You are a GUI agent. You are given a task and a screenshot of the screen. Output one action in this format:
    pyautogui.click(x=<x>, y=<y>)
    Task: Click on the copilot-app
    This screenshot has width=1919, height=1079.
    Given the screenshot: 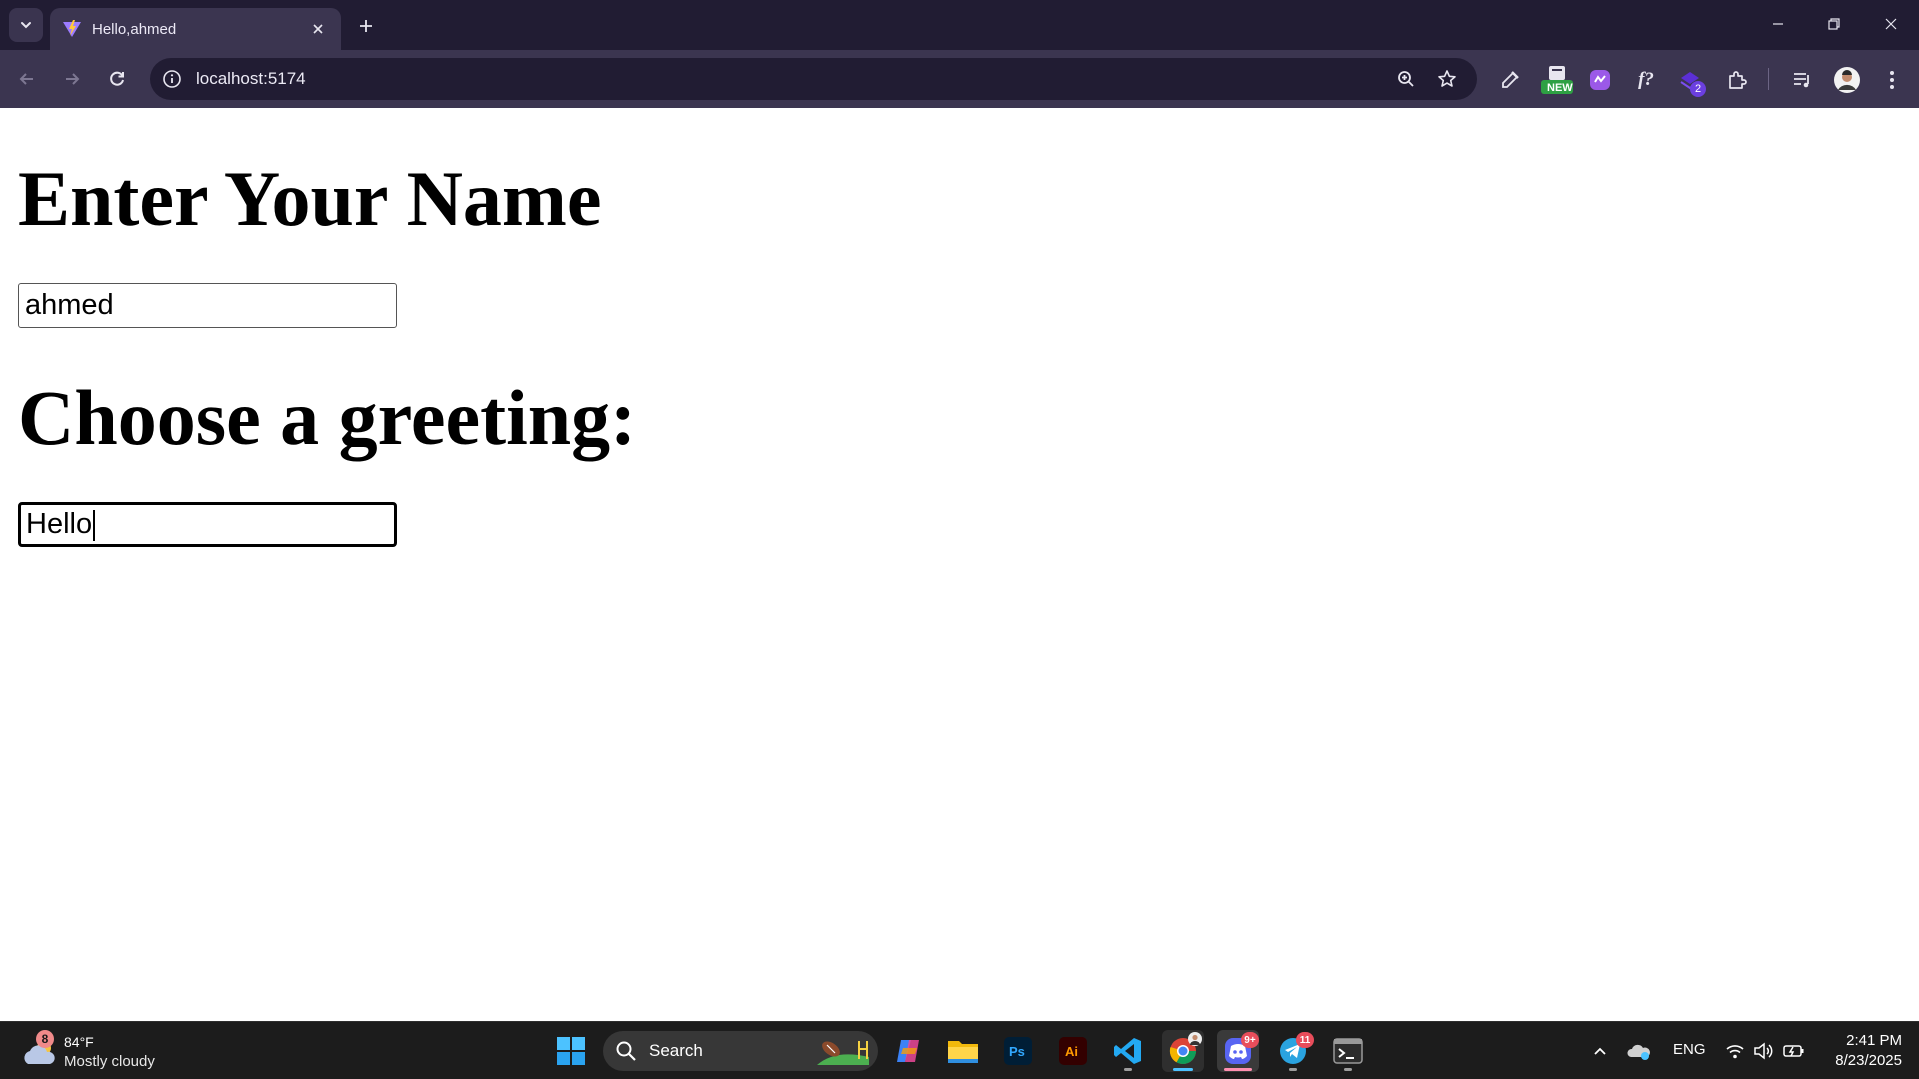 What is the action you would take?
    pyautogui.click(x=908, y=1051)
    